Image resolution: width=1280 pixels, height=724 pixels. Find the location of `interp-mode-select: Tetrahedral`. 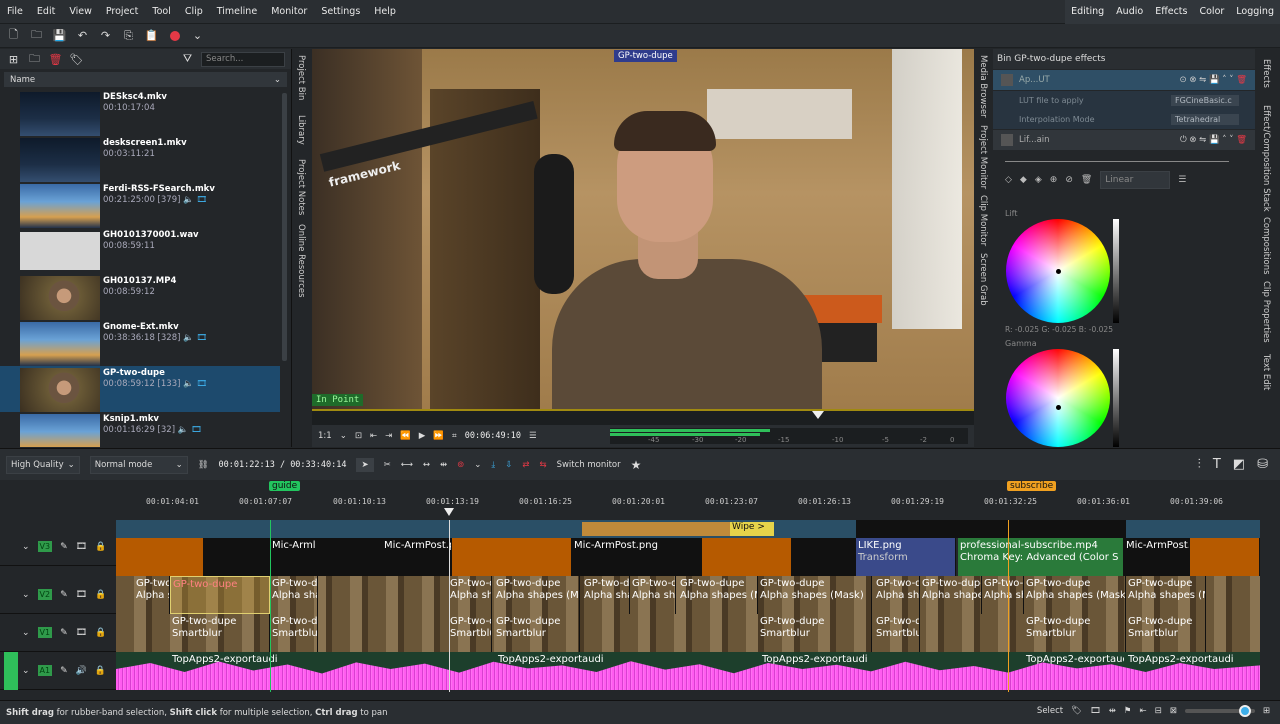

interp-mode-select: Tetrahedral is located at coordinates (1205, 119).